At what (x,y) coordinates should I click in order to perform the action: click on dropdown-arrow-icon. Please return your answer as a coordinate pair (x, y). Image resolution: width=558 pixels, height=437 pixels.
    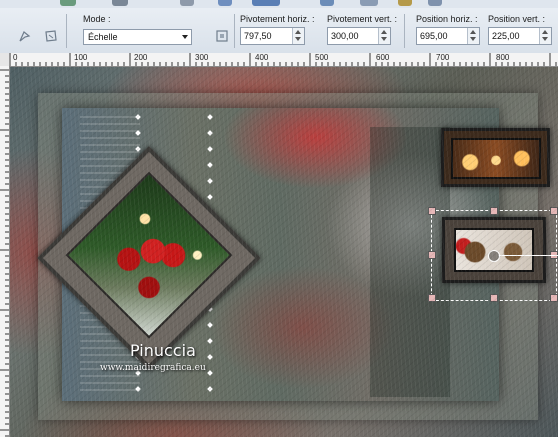
    Looking at the image, I should click on (185, 37).